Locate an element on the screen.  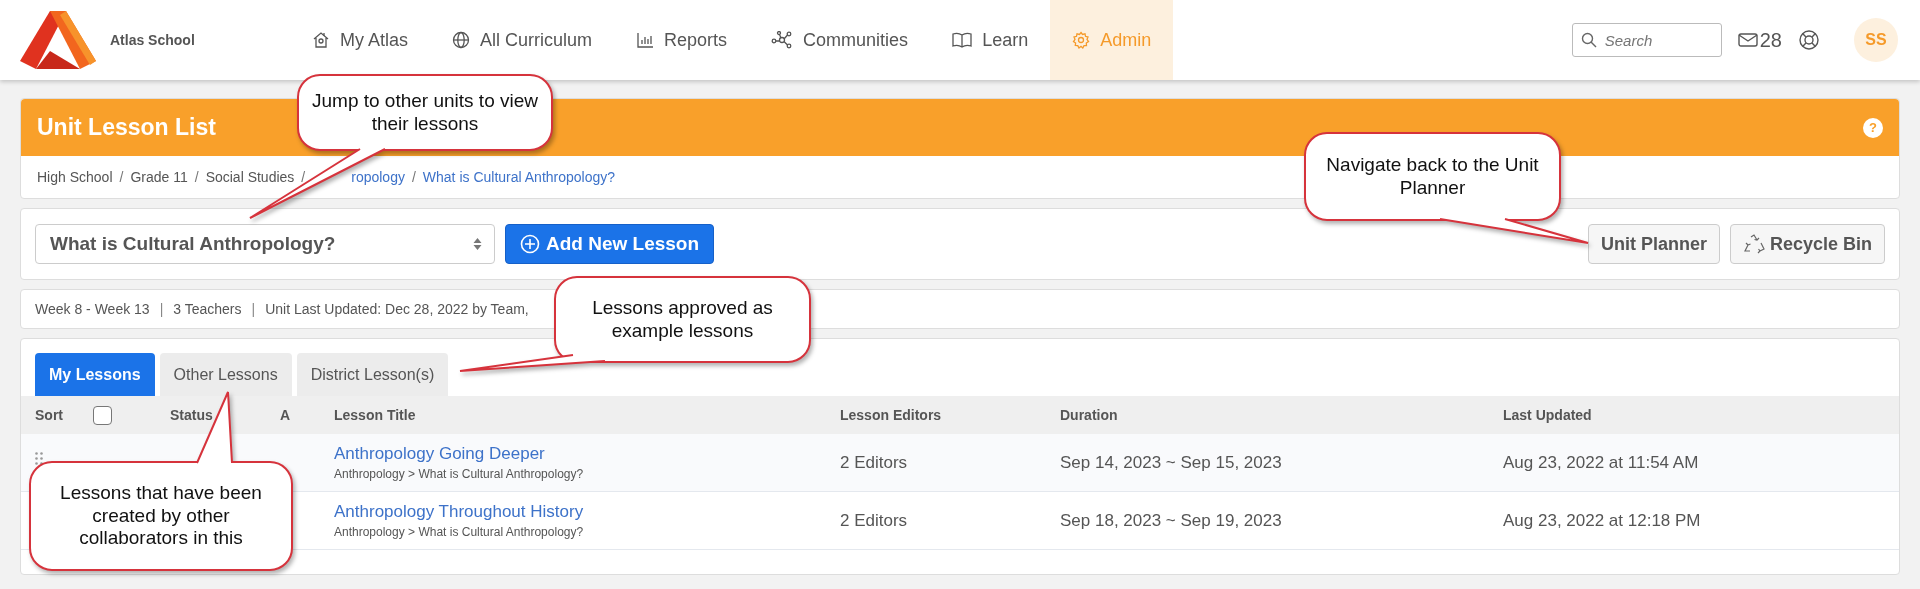
tab: Other Lessons is located at coordinates (225, 374).